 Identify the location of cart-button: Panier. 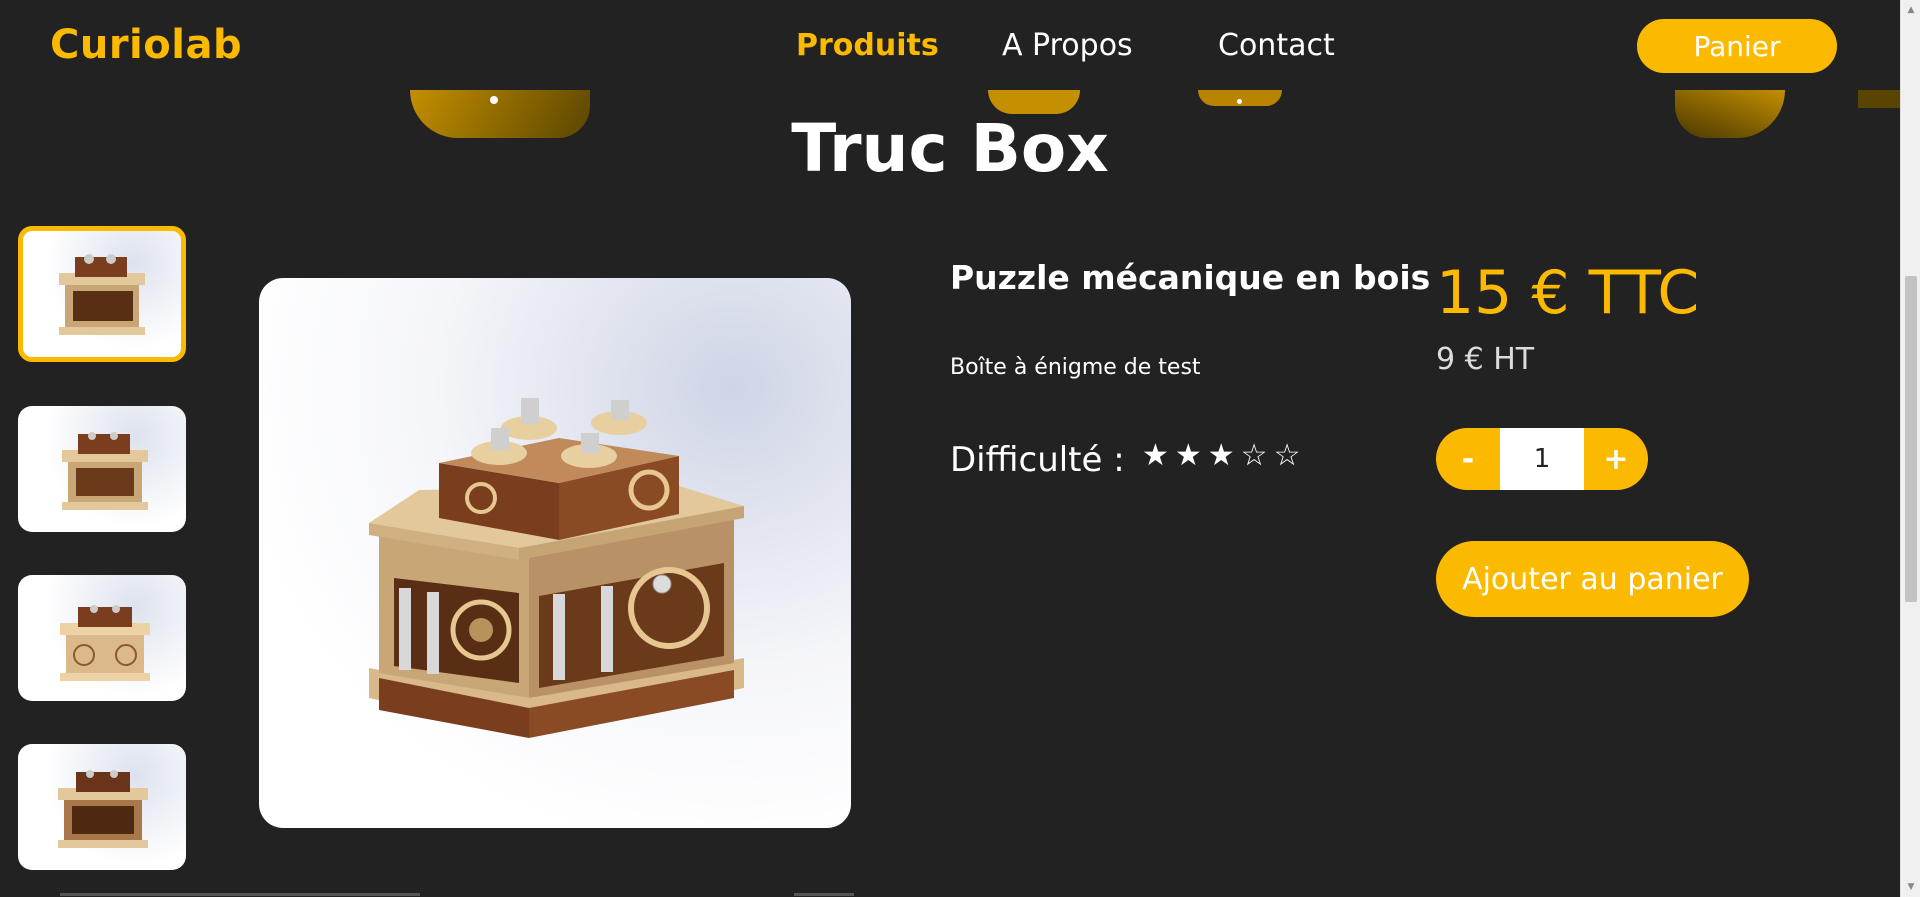
(1737, 46).